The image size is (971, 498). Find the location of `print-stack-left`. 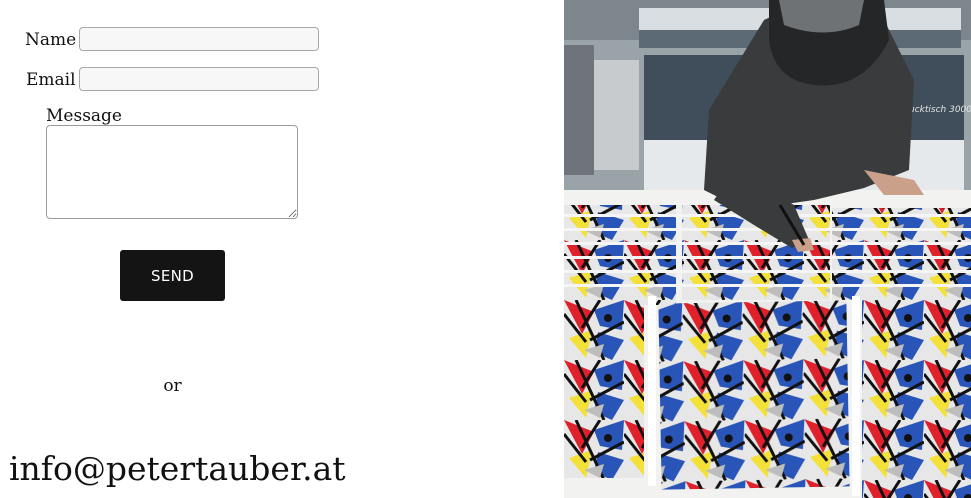

print-stack-left is located at coordinates (620, 255).